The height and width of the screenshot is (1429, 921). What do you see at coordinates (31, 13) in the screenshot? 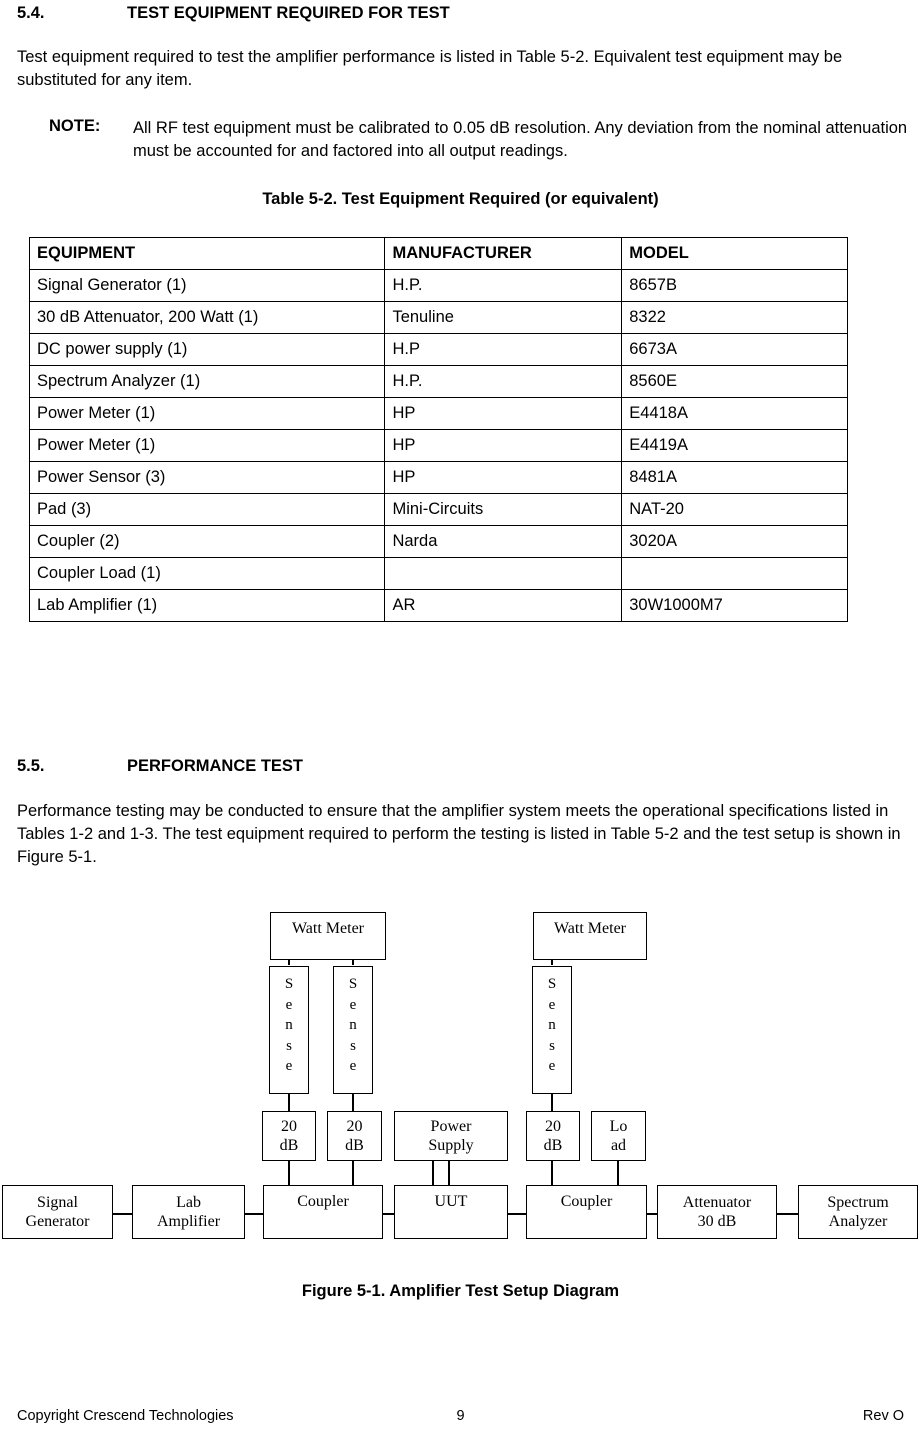
I see `section-number-5-4: 5.4.` at bounding box center [31, 13].